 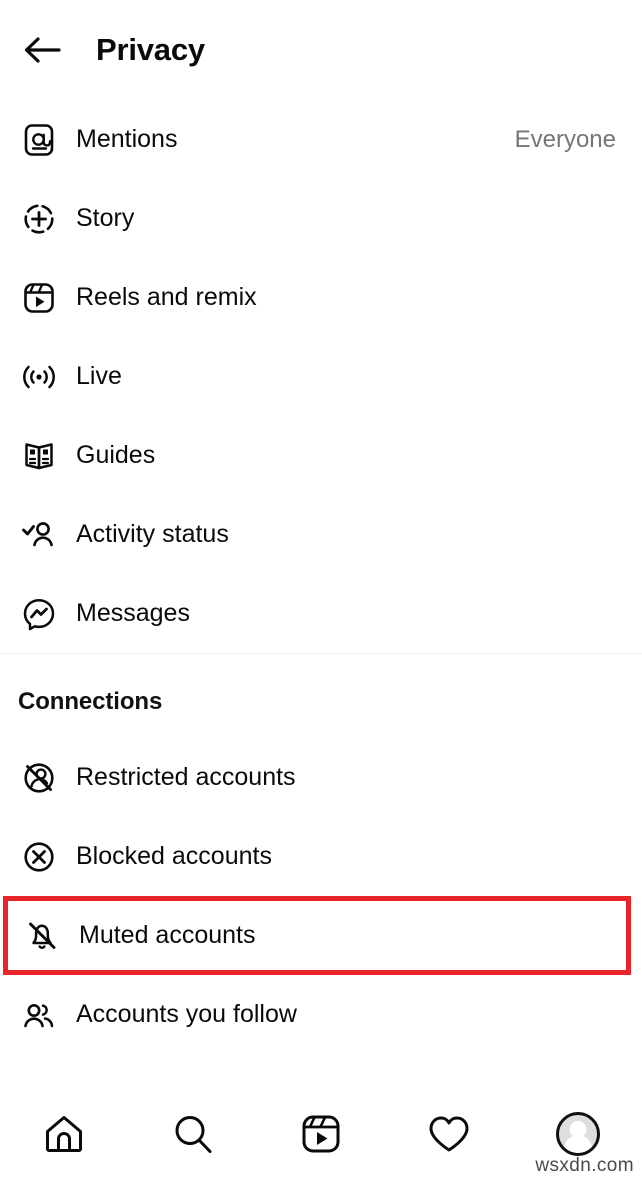 What do you see at coordinates (39, 1015) in the screenshot?
I see `two-people-icon` at bounding box center [39, 1015].